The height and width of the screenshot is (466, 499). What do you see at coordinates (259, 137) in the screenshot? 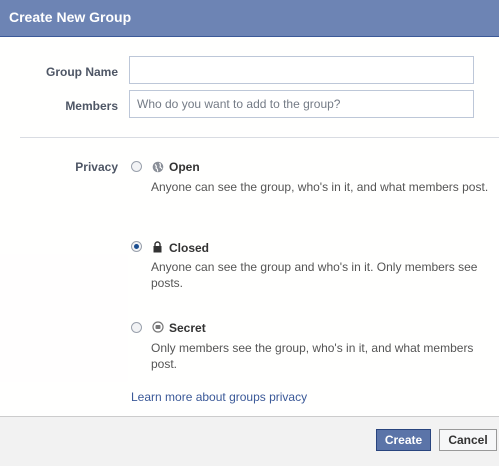
I see `section-divider` at bounding box center [259, 137].